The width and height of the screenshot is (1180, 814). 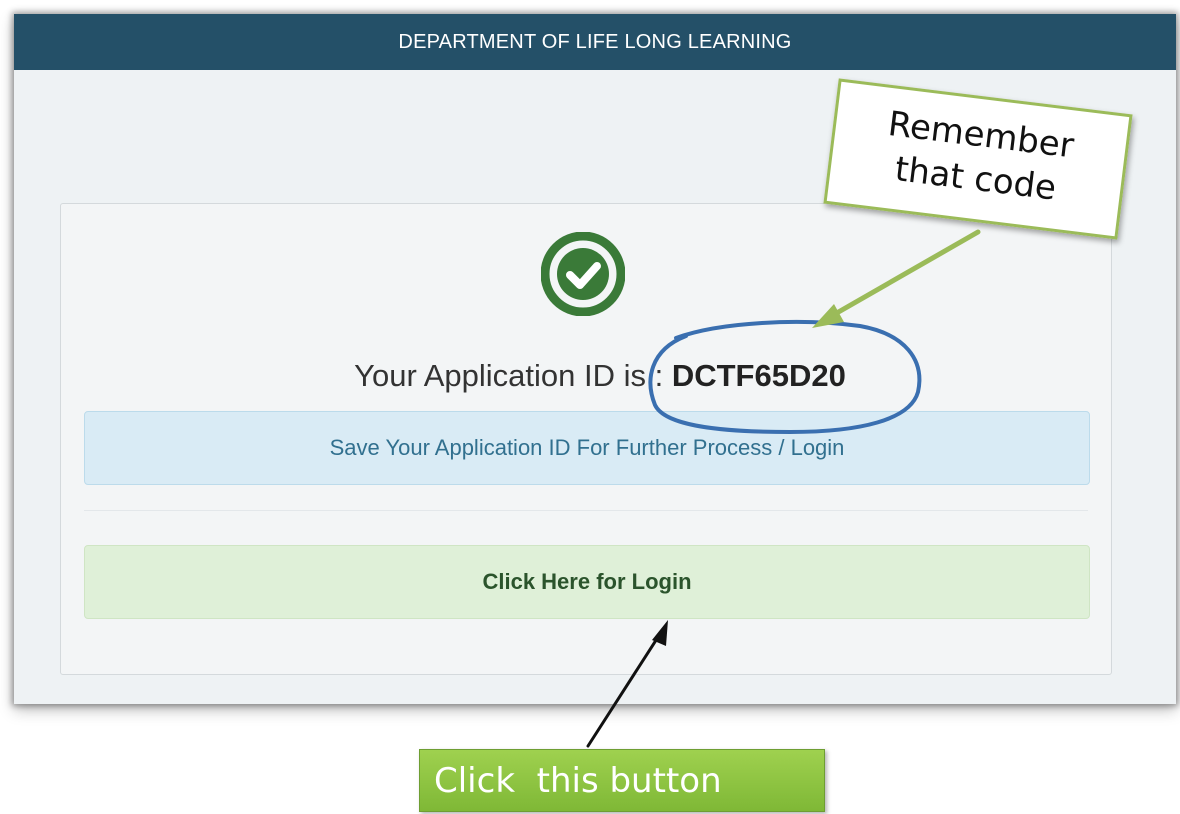 I want to click on page-title: DEPARTMENT OF LIFE LONG LEARNING, so click(x=595, y=41).